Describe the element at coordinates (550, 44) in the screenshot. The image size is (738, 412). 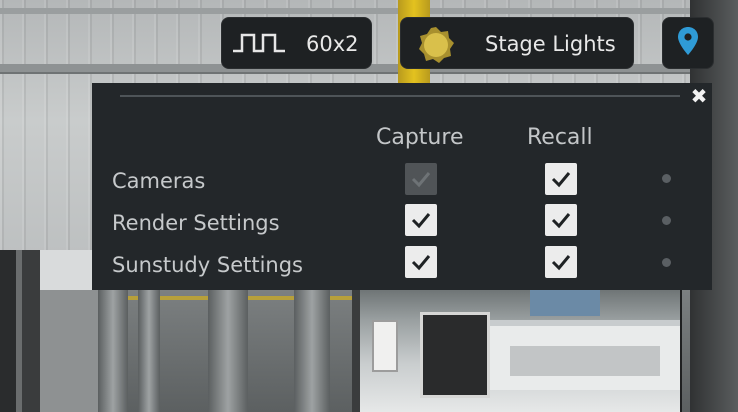
I see `stage-lights-label: Stage Lights` at that location.